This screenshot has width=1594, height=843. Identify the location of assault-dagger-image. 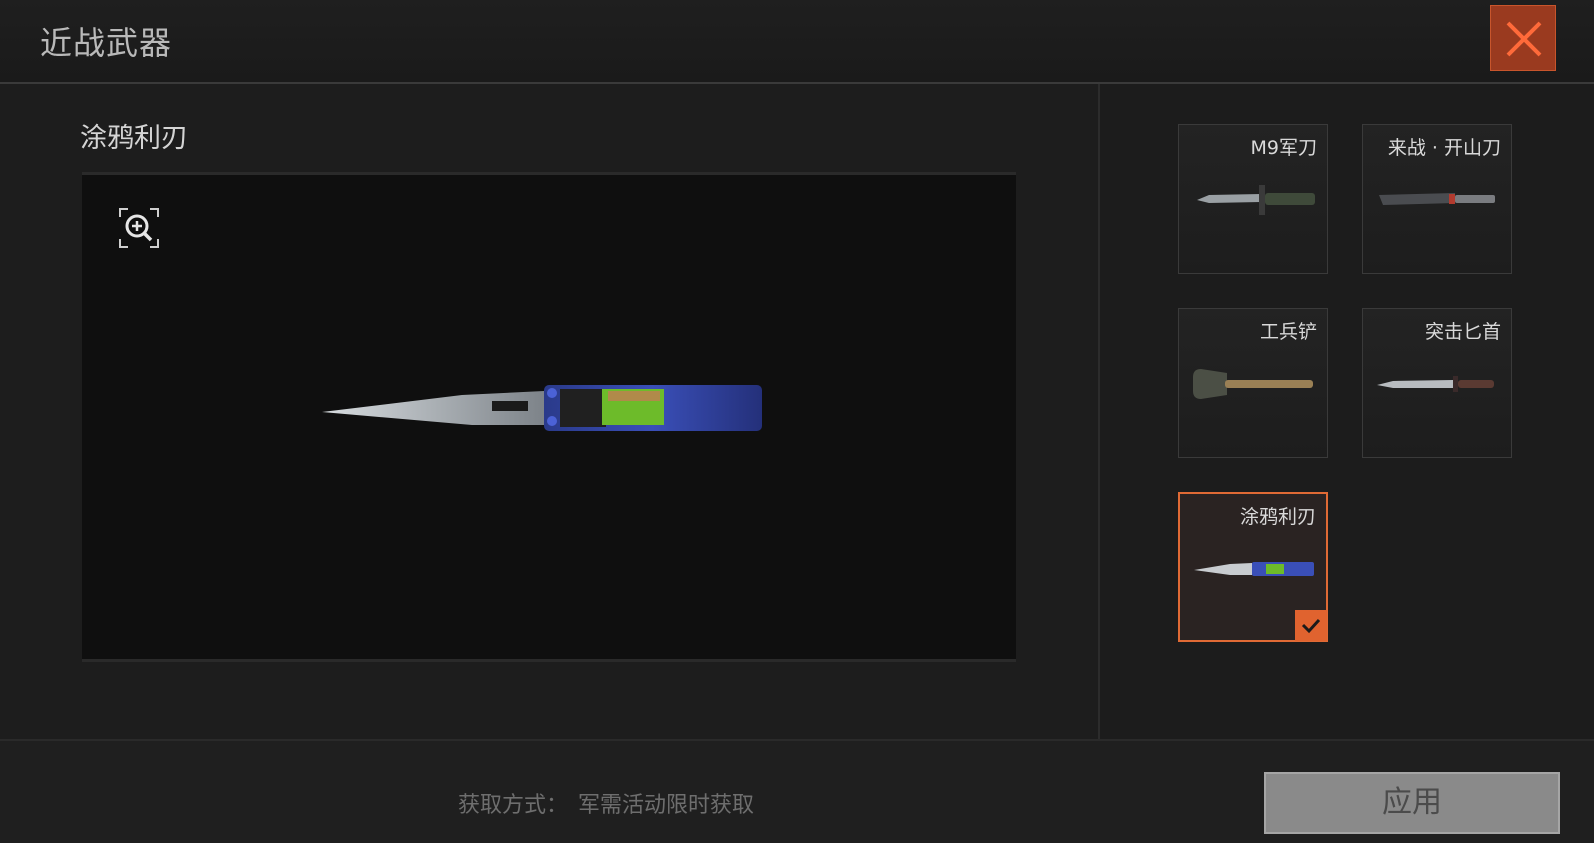
(1435, 384).